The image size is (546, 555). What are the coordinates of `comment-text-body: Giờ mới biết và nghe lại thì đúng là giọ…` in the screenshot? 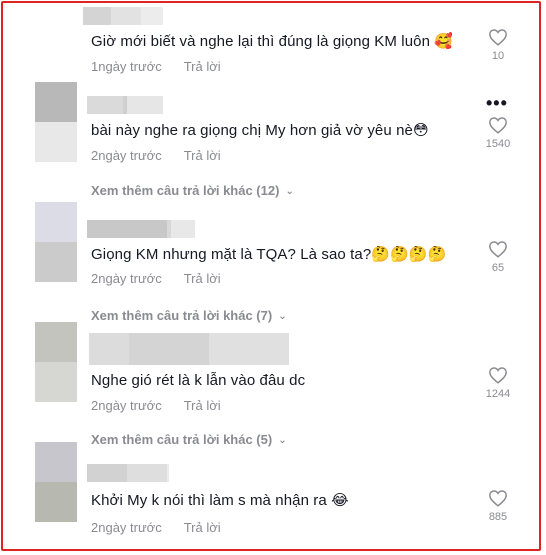 It's located at (261, 41).